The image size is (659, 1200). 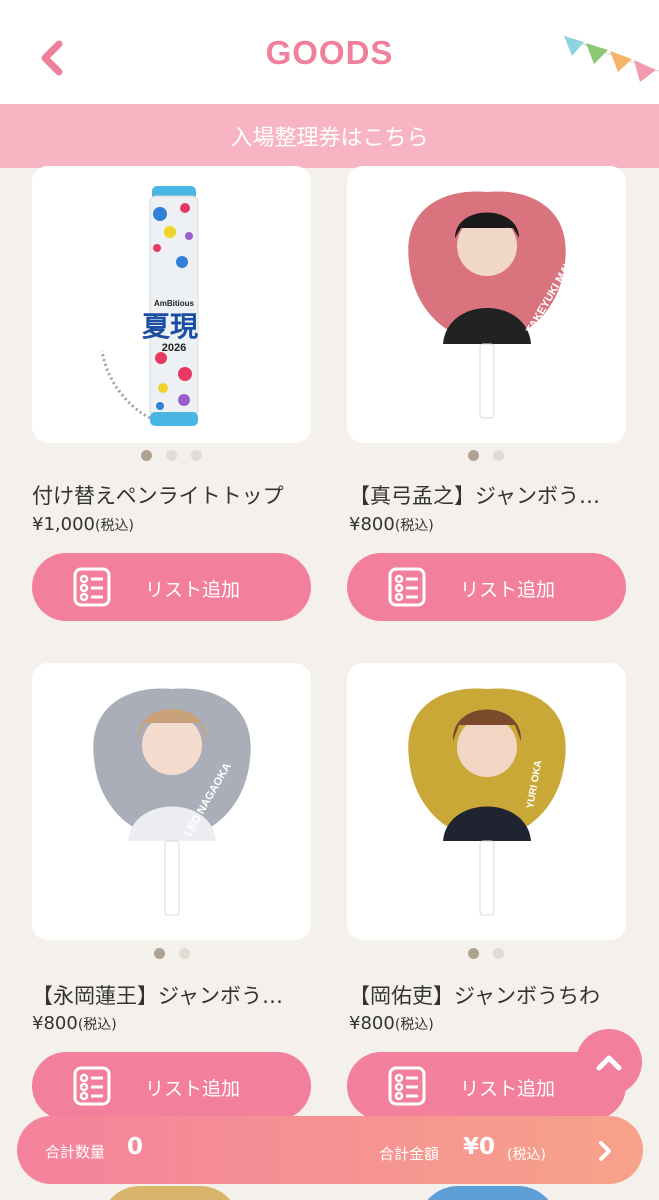 What do you see at coordinates (75, 1152) in the screenshot?
I see `total-quantity-label: 合計数量` at bounding box center [75, 1152].